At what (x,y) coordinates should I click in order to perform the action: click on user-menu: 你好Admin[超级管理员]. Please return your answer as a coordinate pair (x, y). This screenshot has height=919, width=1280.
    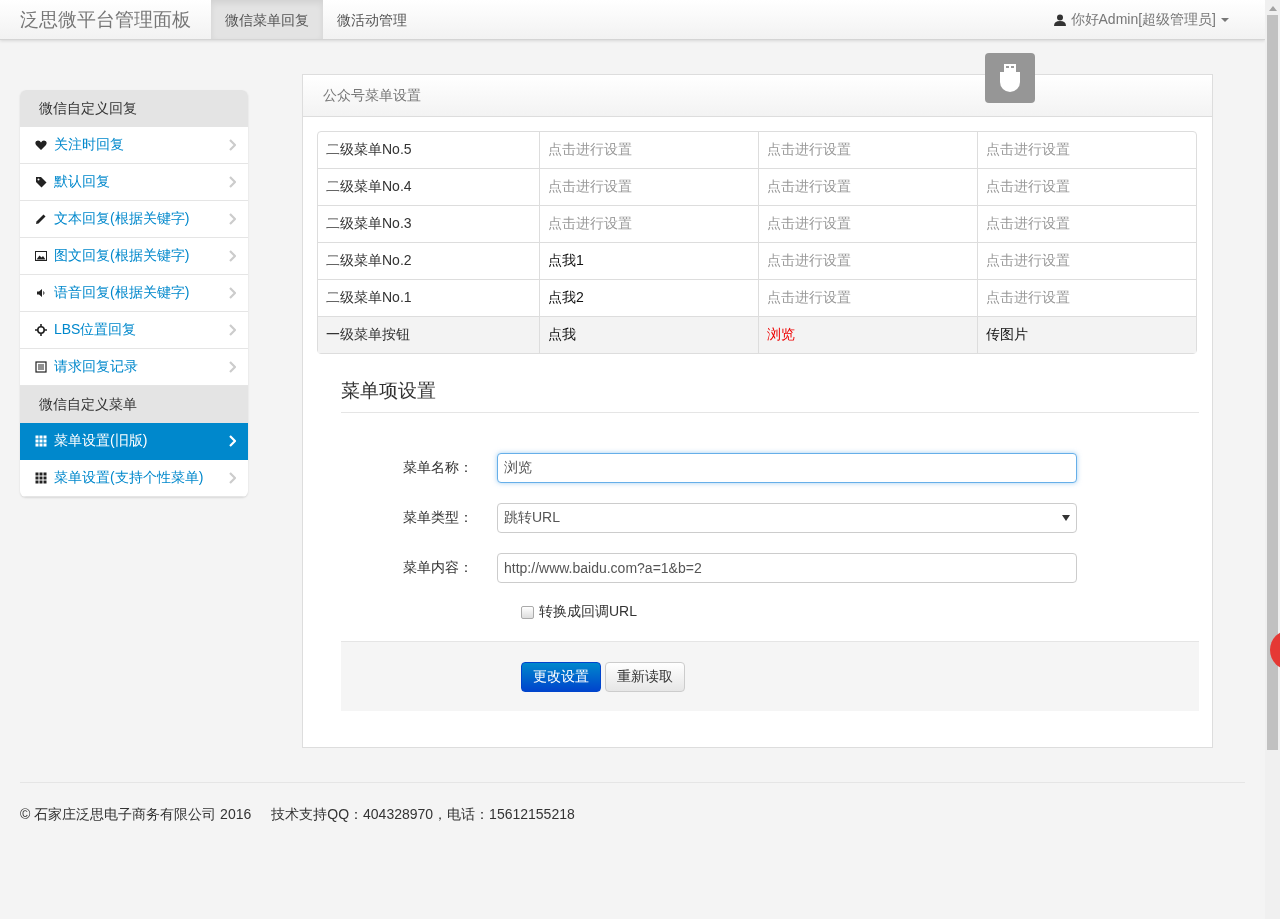
    Looking at the image, I should click on (1159, 19).